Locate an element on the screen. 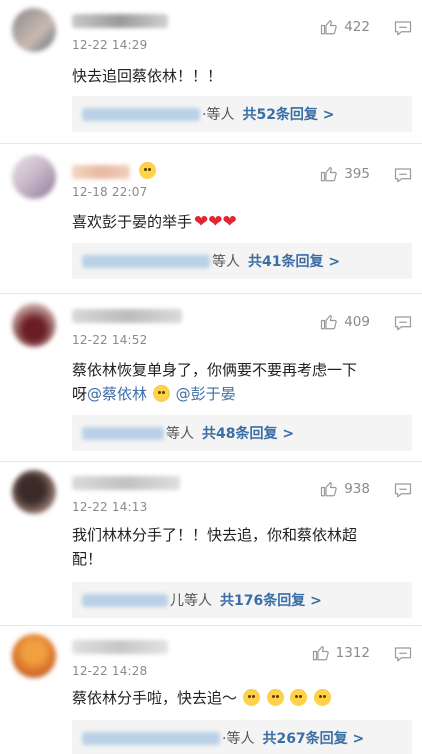  reply-summary: 儿等人 共176条回复 > is located at coordinates (242, 600).